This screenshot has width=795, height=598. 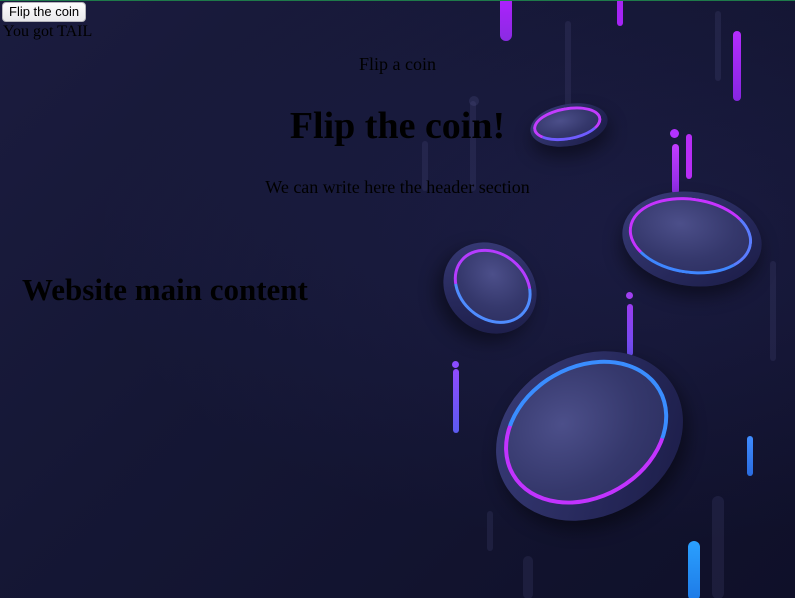 What do you see at coordinates (44, 12) in the screenshot?
I see `flip-coin-button: Flip the coin` at bounding box center [44, 12].